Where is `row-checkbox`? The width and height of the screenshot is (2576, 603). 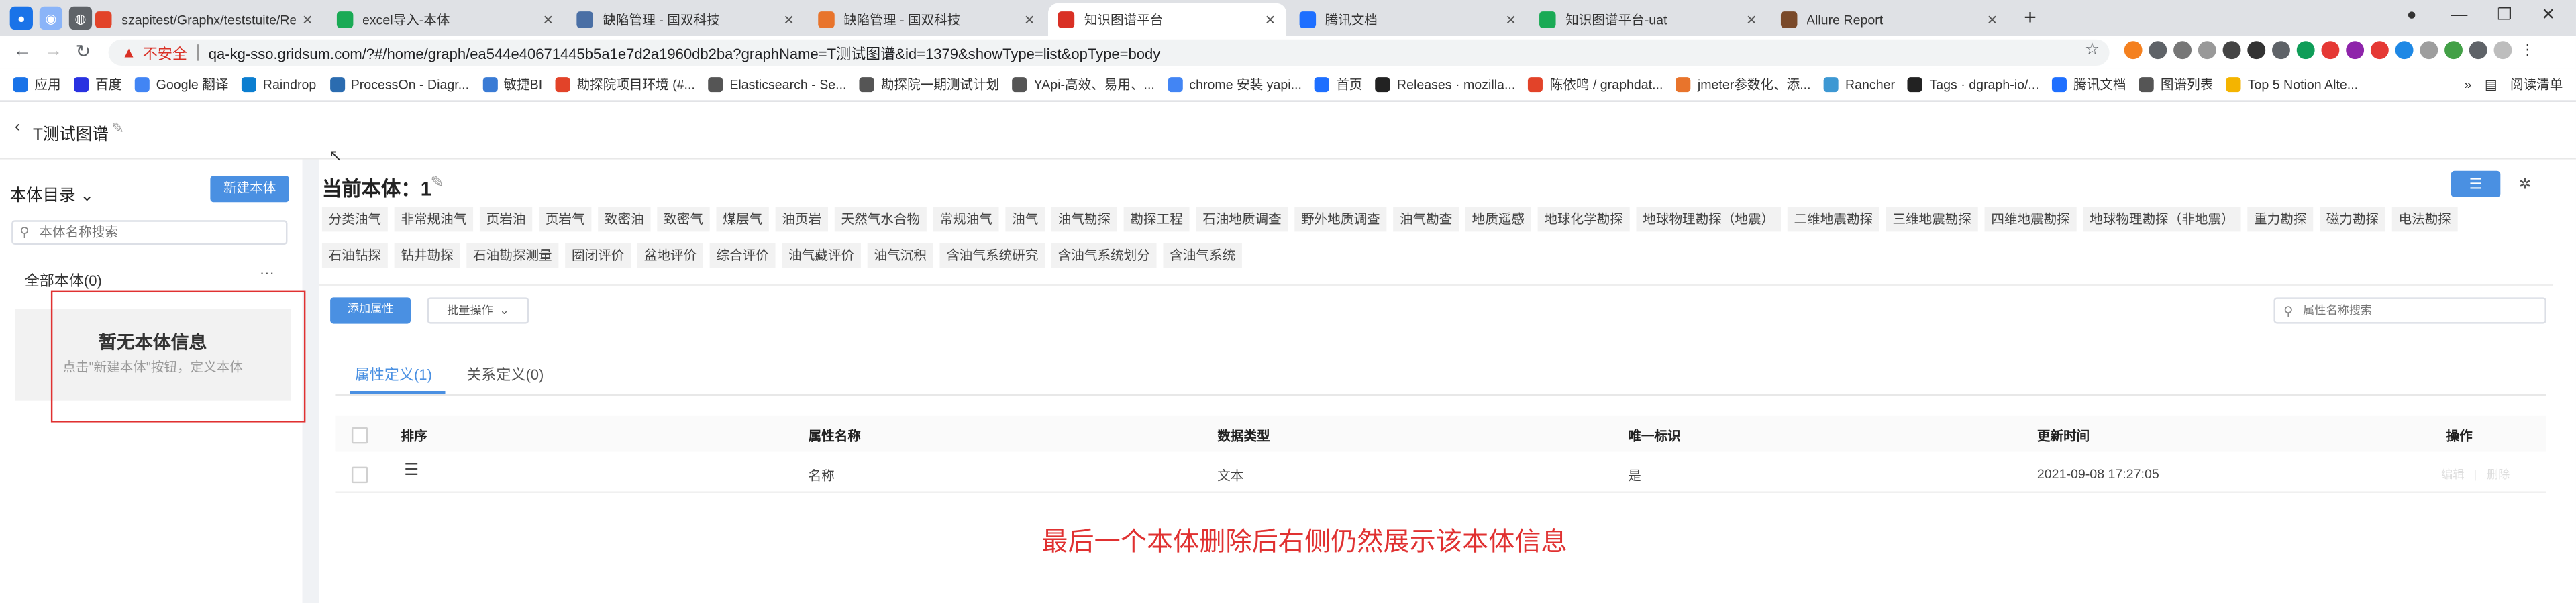 row-checkbox is located at coordinates (359, 475).